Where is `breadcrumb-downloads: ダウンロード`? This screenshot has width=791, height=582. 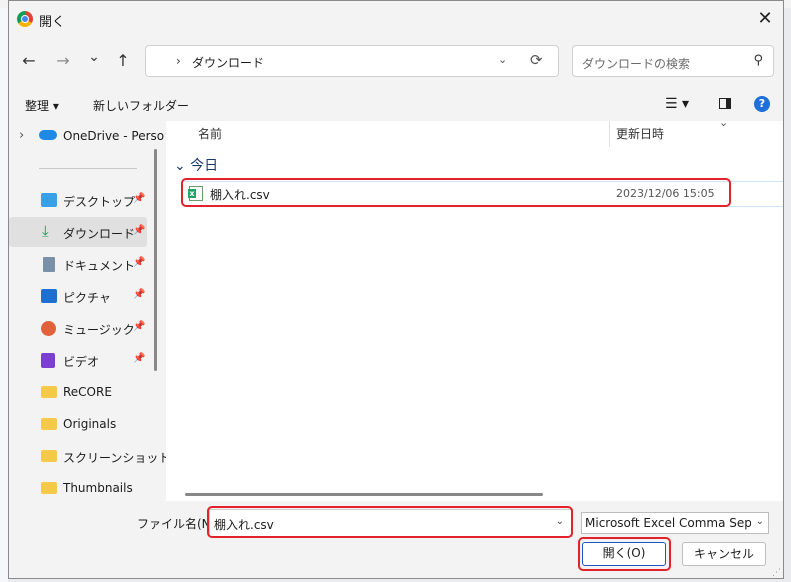 breadcrumb-downloads: ダウンロード is located at coordinates (228, 62).